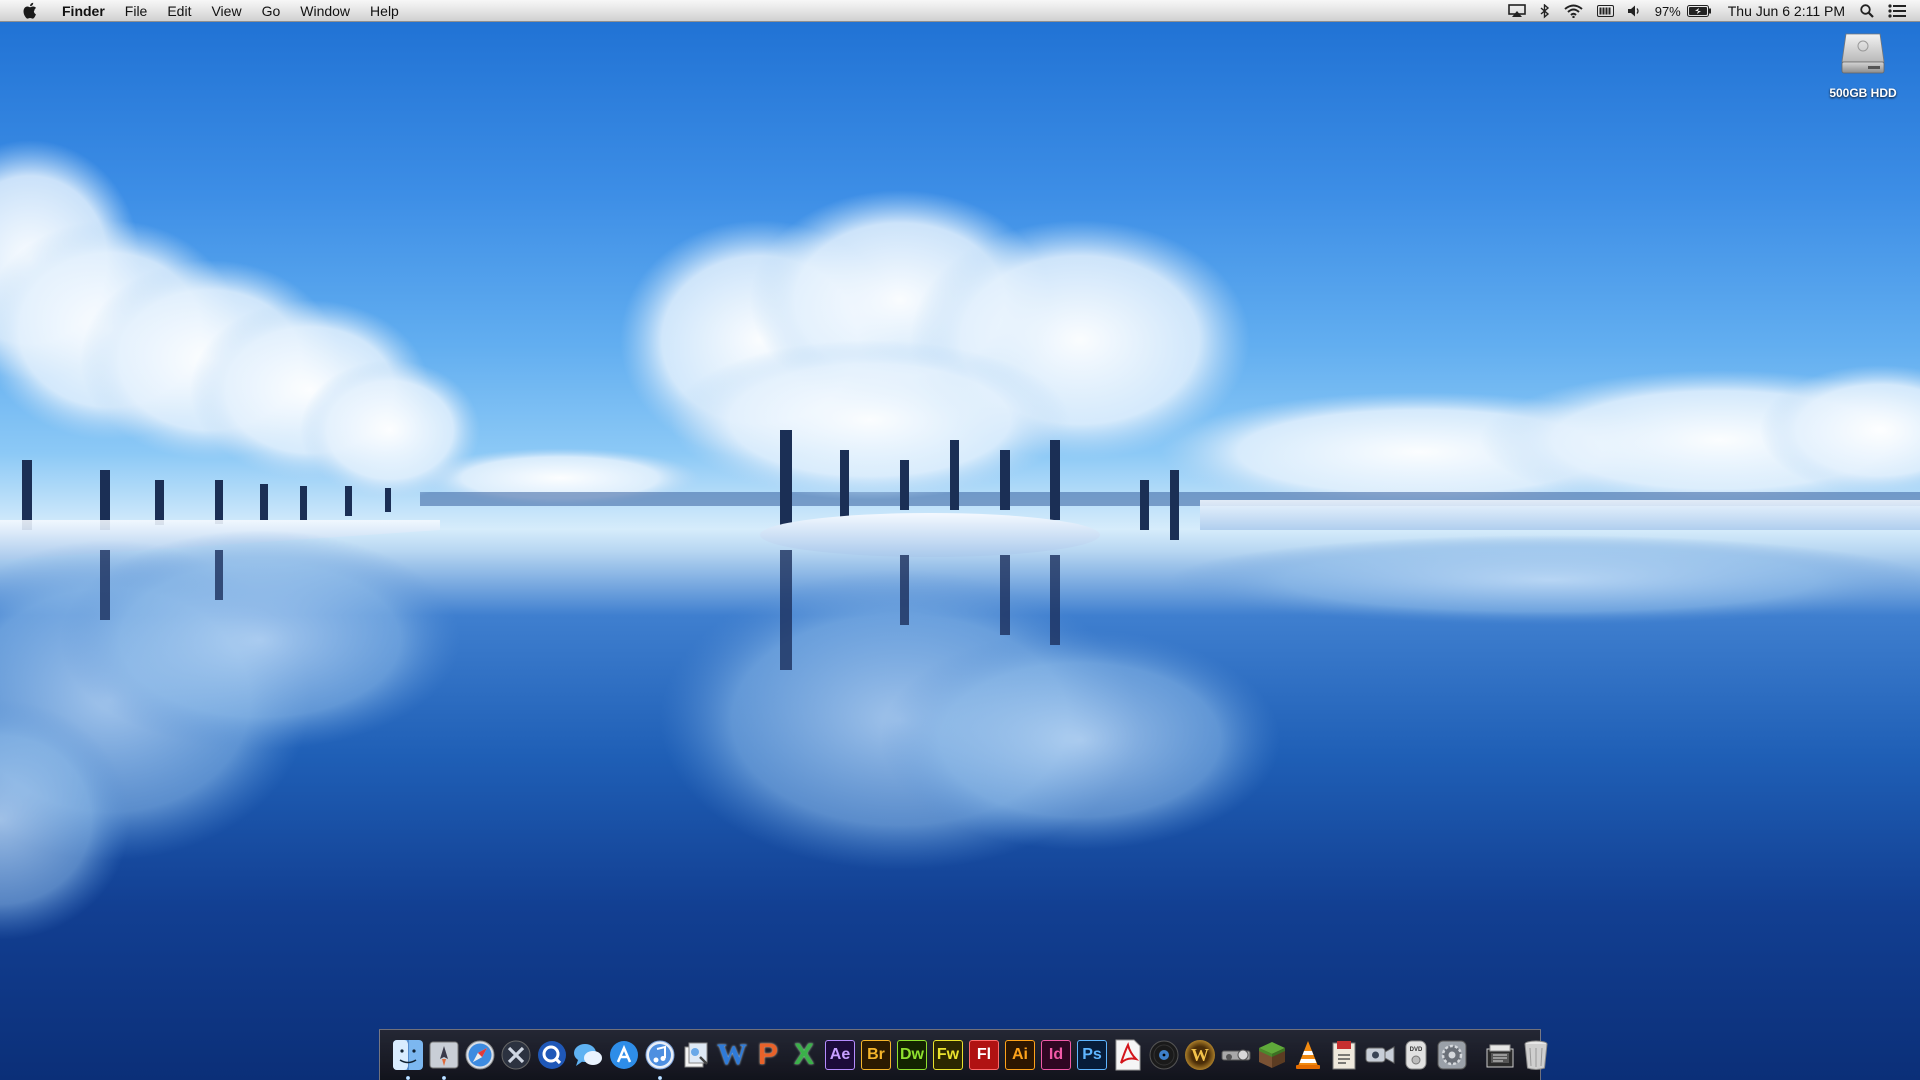  I want to click on dock-item-preview, so click(696, 1055).